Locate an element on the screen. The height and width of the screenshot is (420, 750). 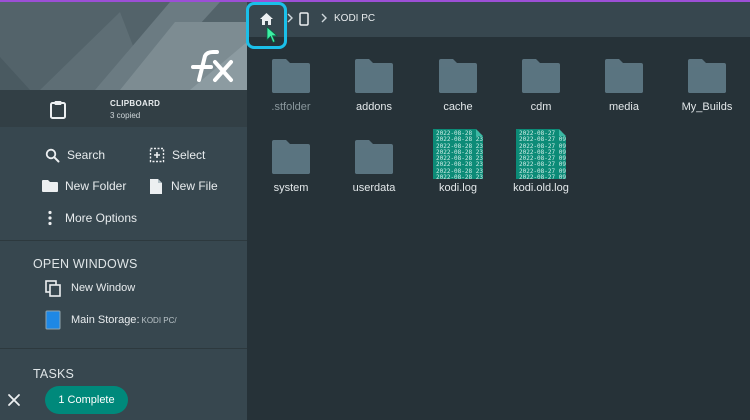
close-icon is located at coordinates (14, 400).